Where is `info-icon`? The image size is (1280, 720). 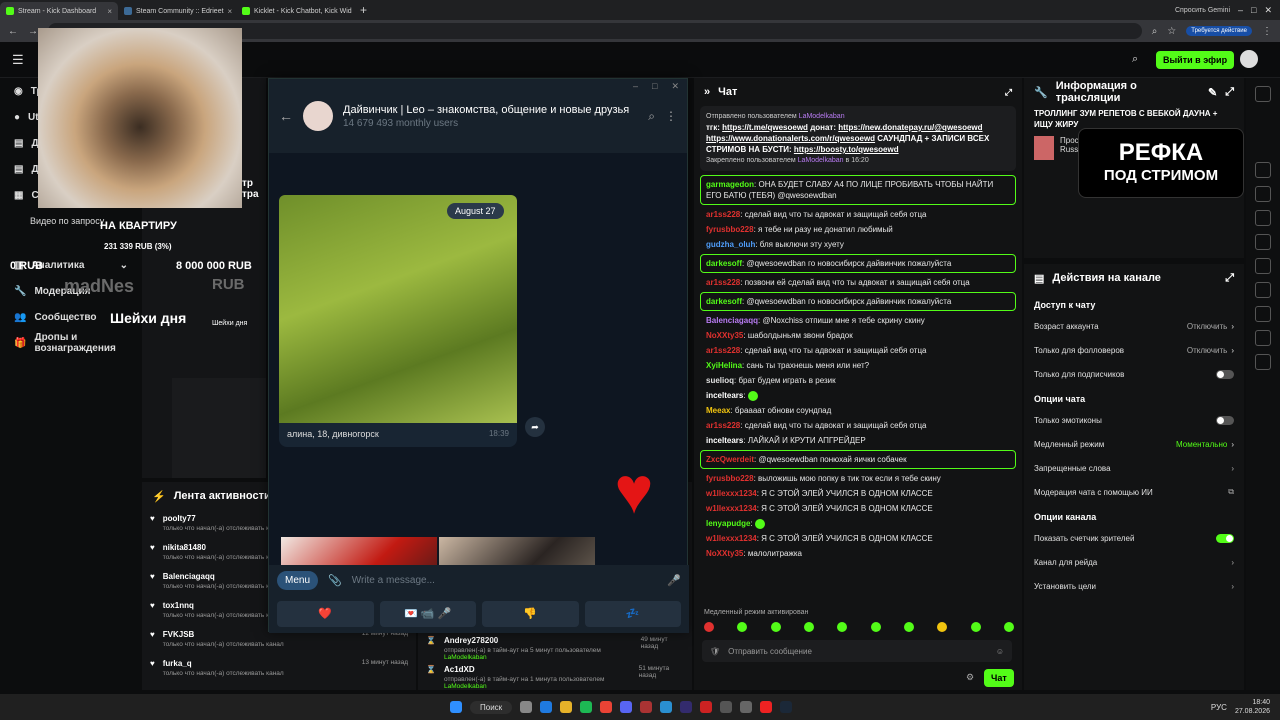 info-icon is located at coordinates (1263, 94).